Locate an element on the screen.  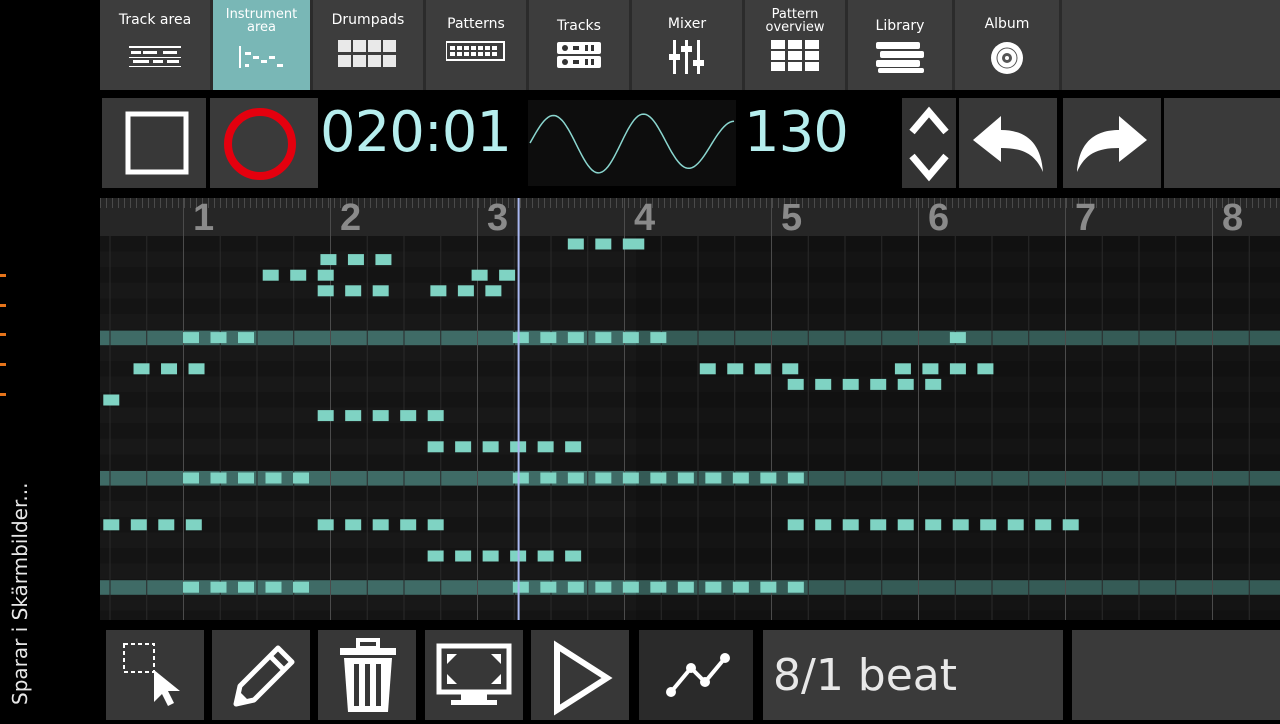
instrument-area-icon is located at coordinates (262, 60).